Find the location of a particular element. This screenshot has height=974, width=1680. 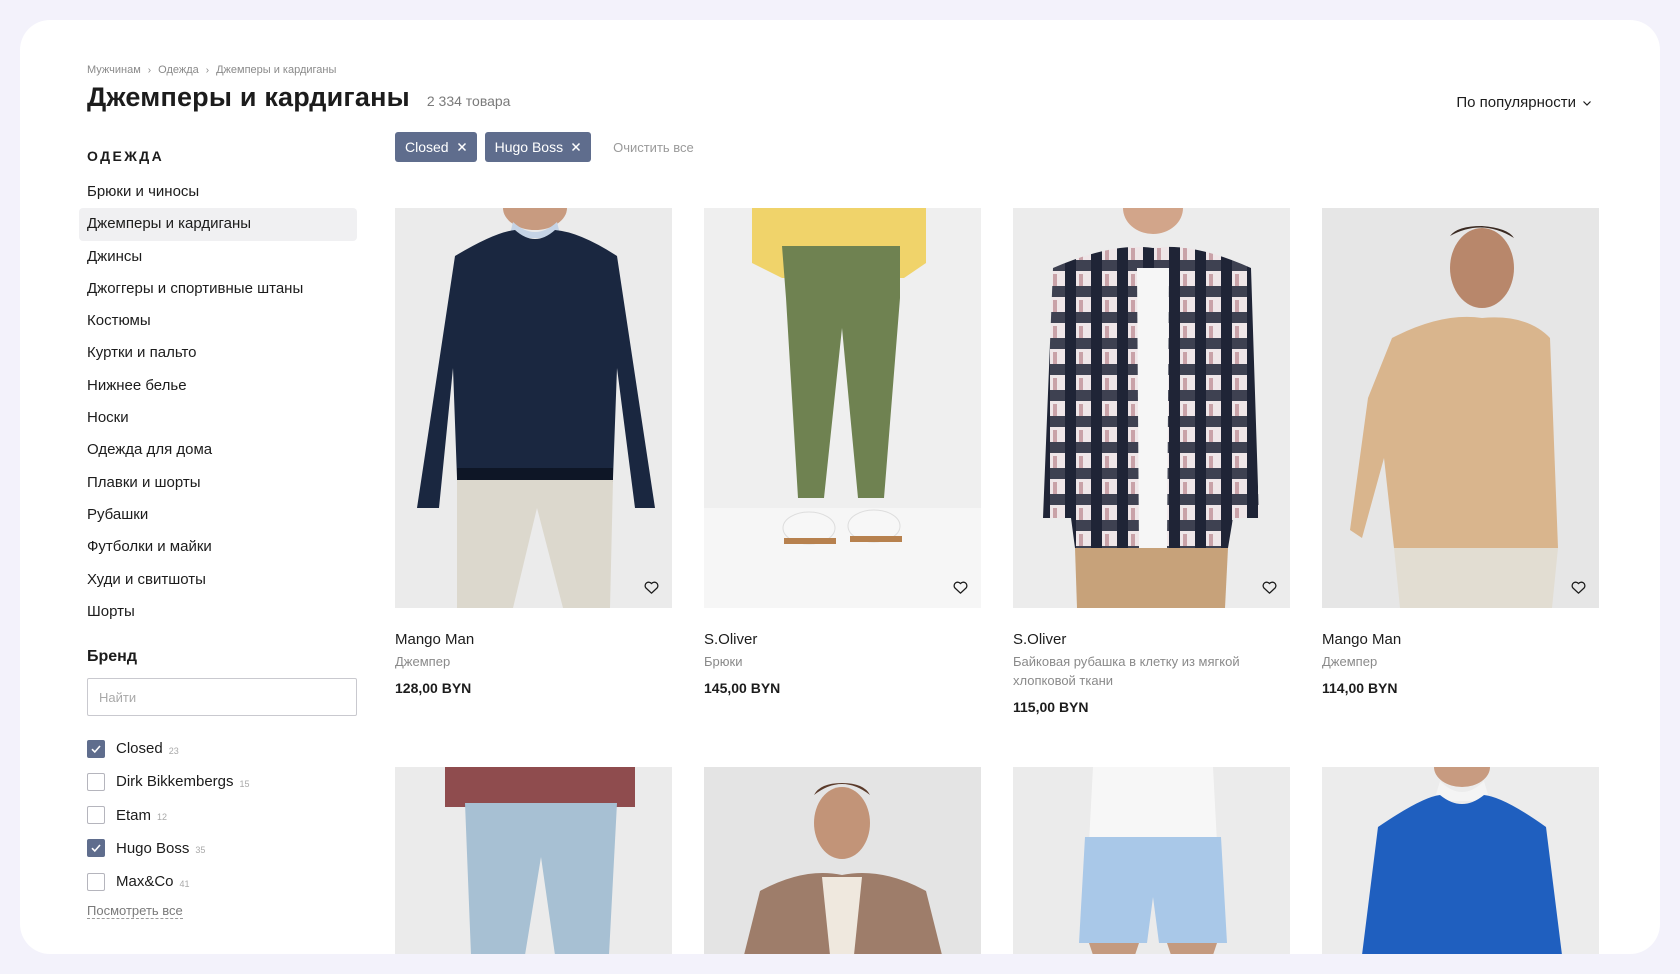

page-title: Джемперы и кардиганы is located at coordinates (248, 97).